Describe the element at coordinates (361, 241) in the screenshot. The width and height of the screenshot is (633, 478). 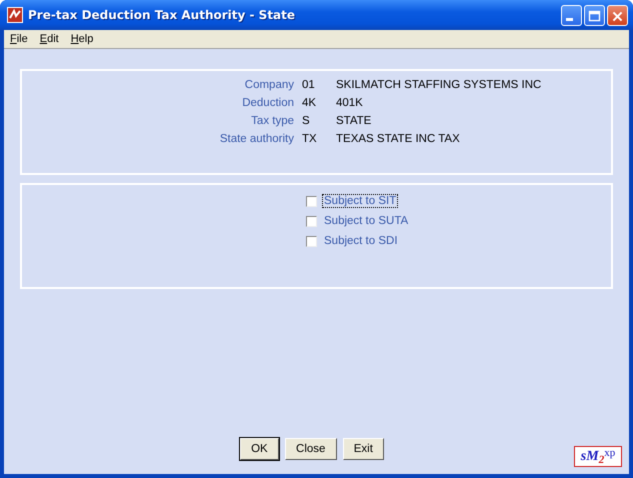
I see `checkbox-label: Subject to SDI` at that location.